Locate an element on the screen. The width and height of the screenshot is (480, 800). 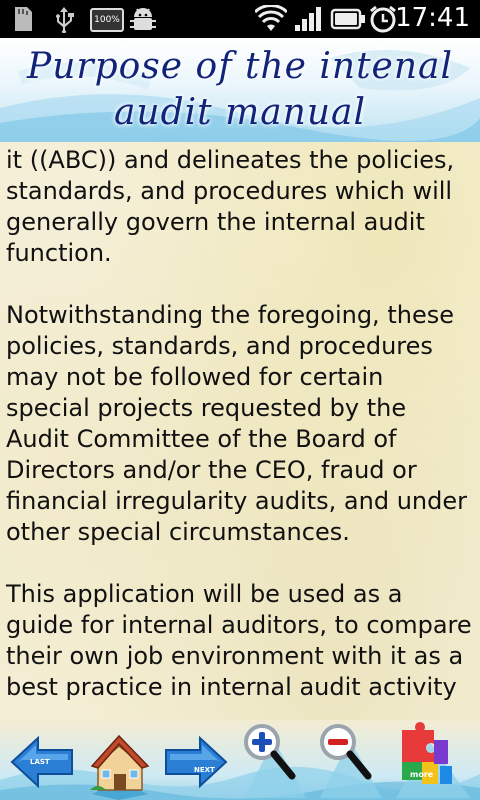
last-button-label: LAST is located at coordinates (40, 762).